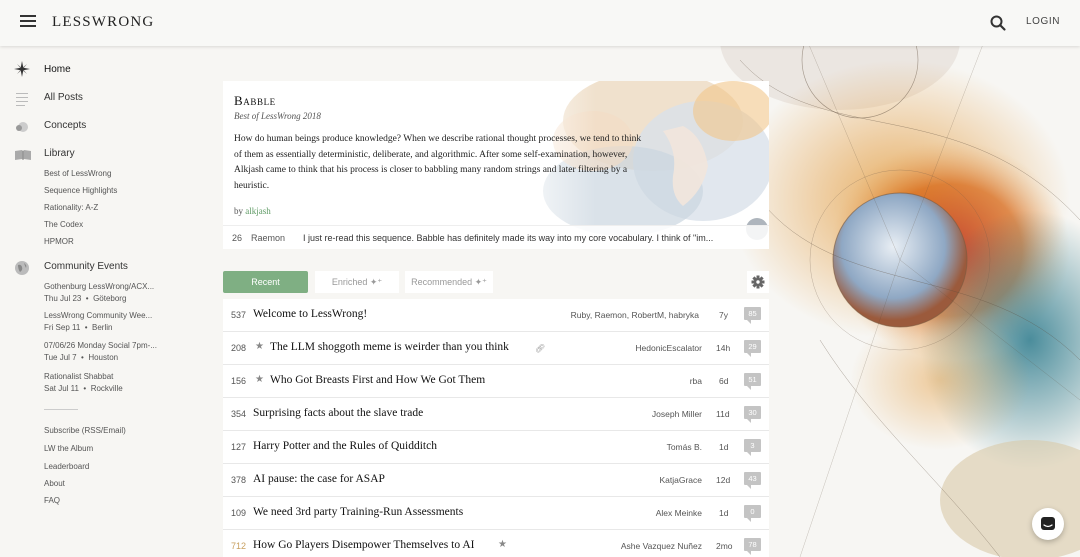 The width and height of the screenshot is (1080, 557). I want to click on post-karma: 712, so click(239, 546).